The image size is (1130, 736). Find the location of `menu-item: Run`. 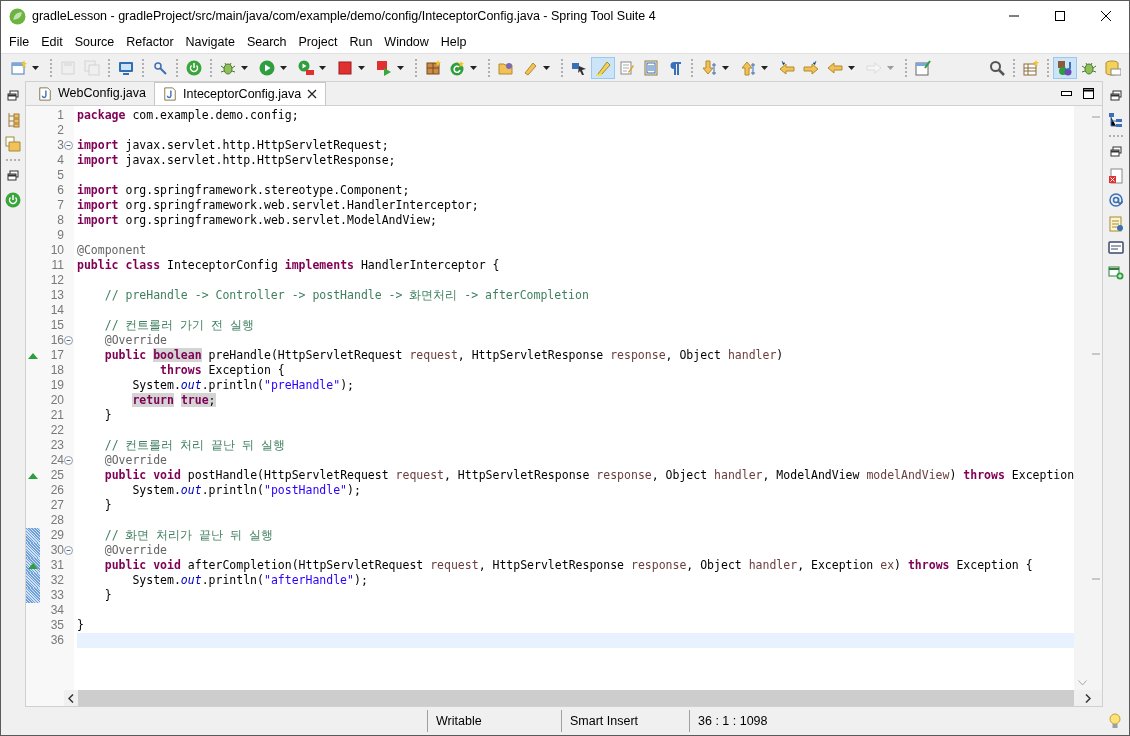

menu-item: Run is located at coordinates (361, 42).